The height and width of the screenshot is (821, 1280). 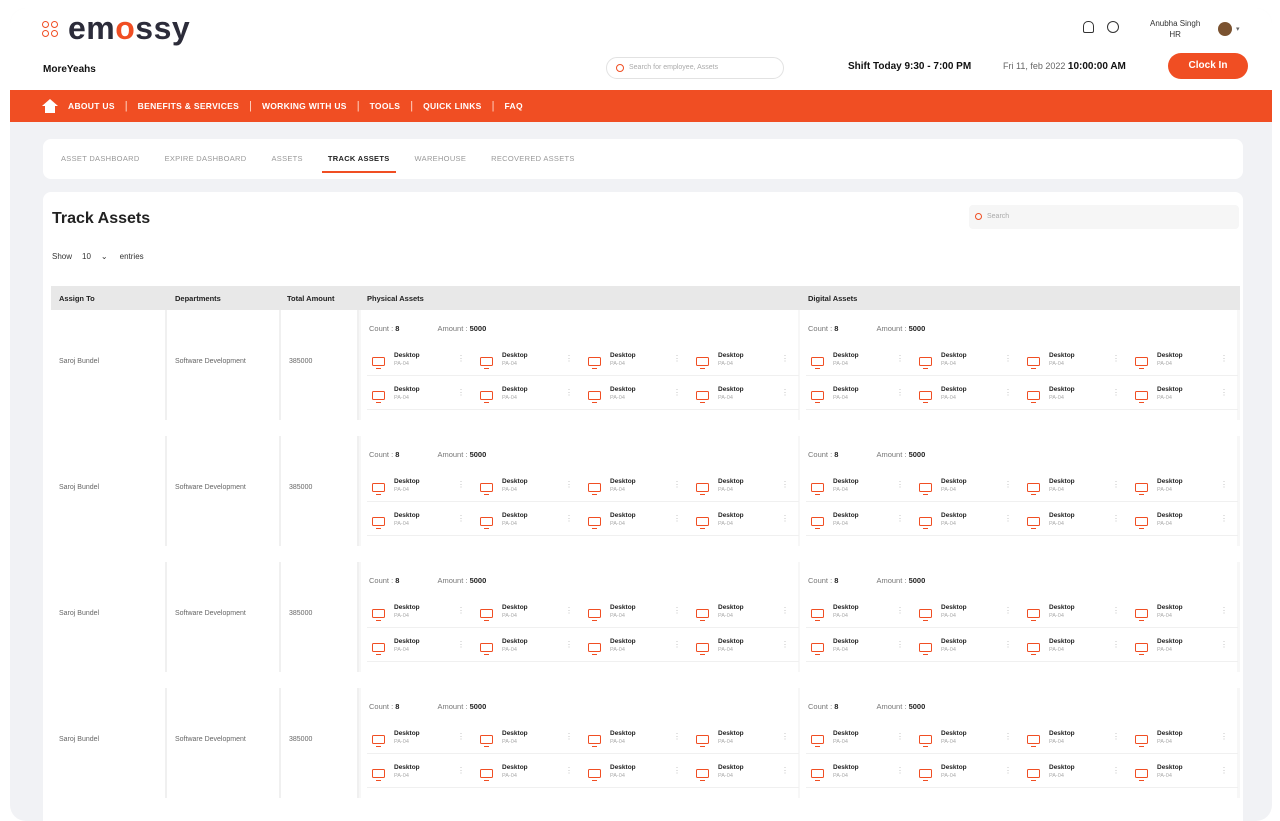 I want to click on nav-working-with-us: WORKING WITH US, so click(x=304, y=106).